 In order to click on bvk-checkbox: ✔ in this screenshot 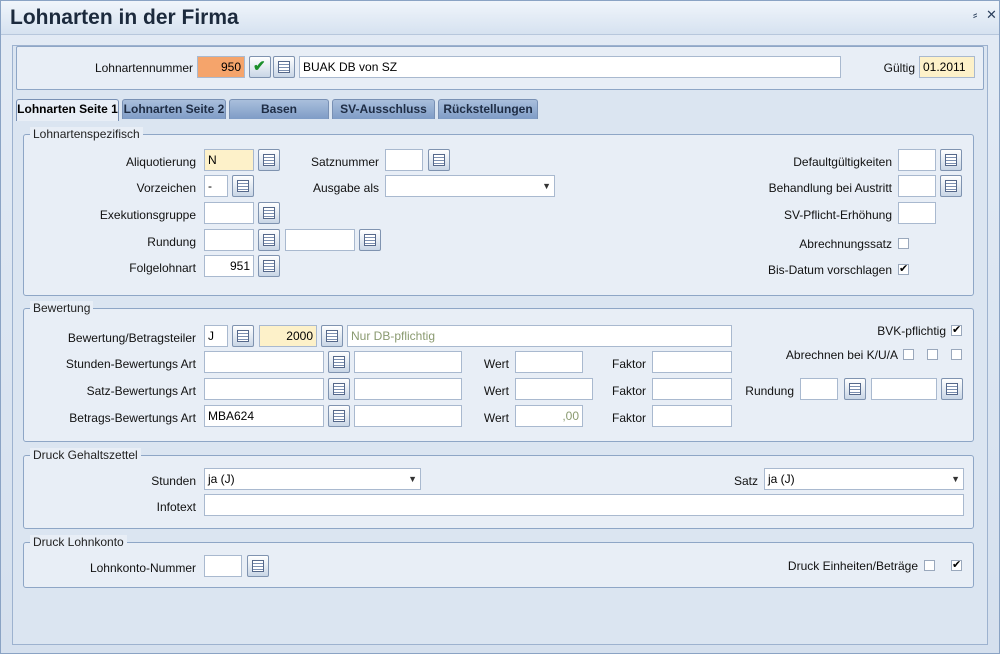, I will do `click(956, 330)`.